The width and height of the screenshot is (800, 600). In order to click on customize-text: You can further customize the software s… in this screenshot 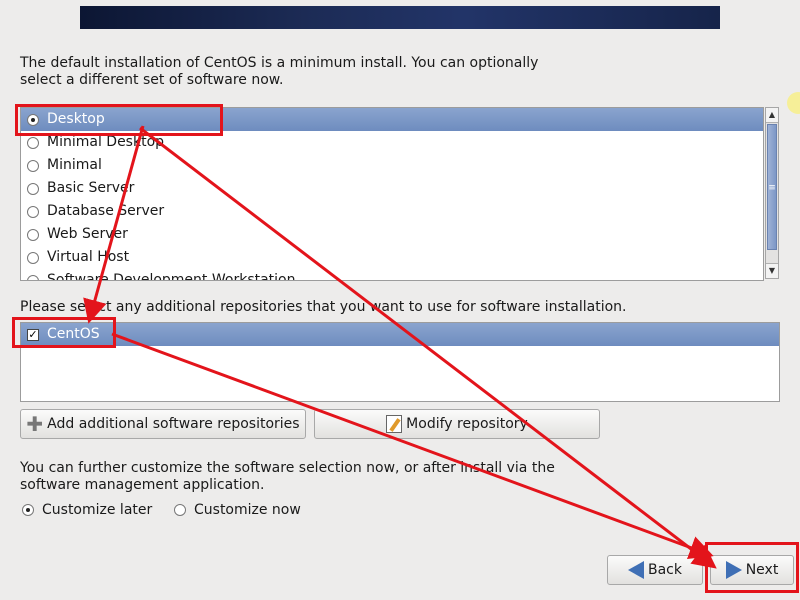, I will do `click(287, 476)`.